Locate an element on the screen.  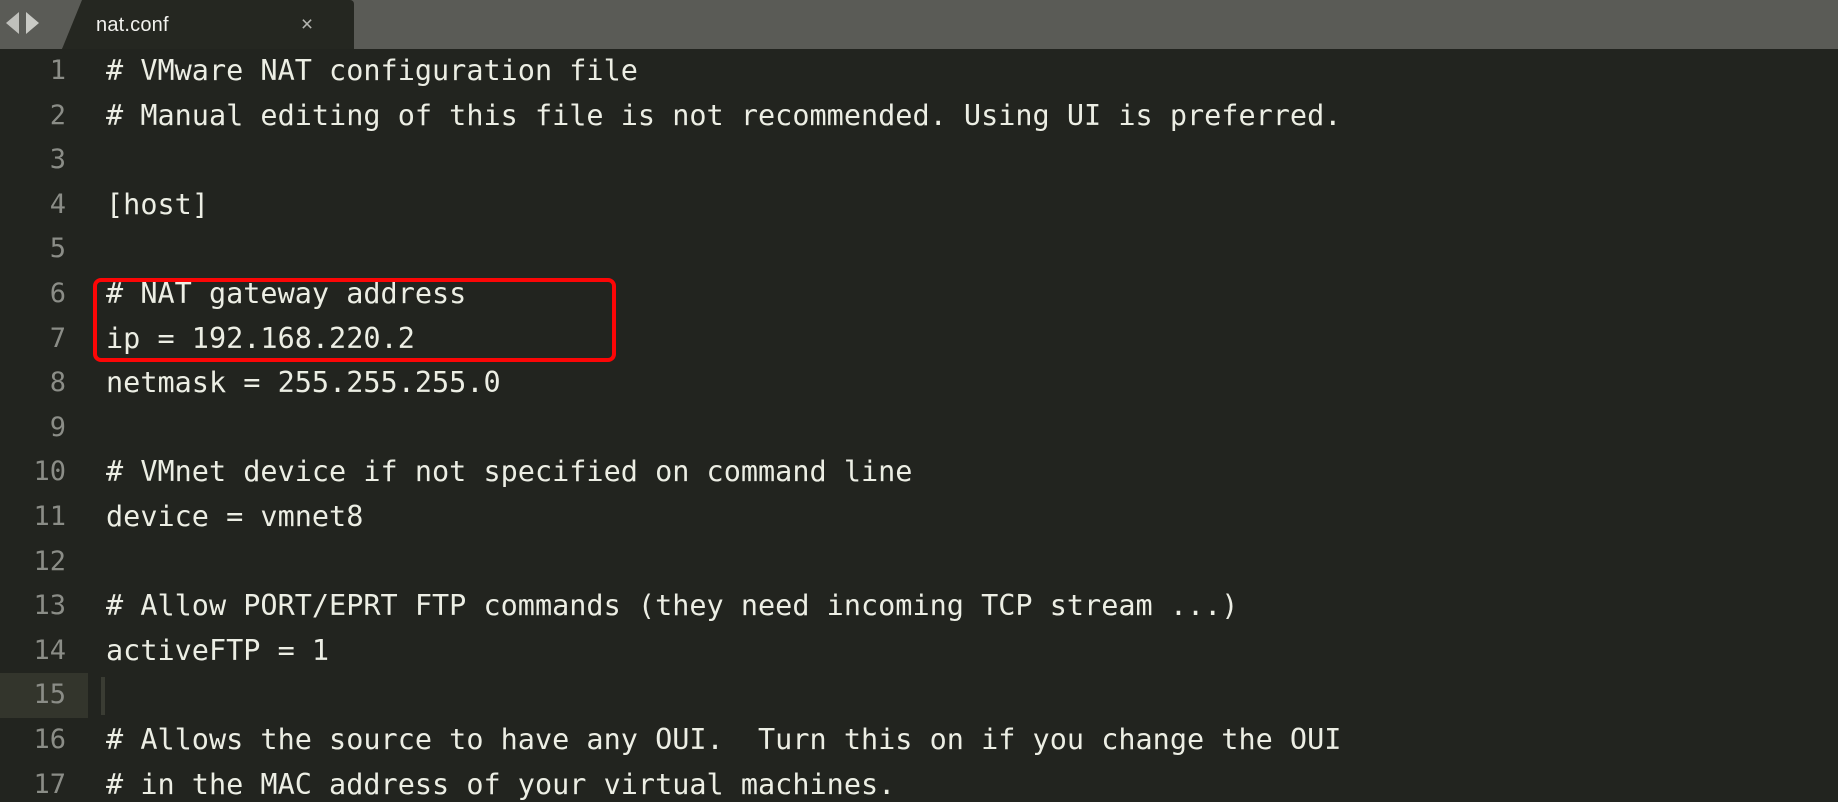
tab-left-slant is located at coordinates (79, 24).